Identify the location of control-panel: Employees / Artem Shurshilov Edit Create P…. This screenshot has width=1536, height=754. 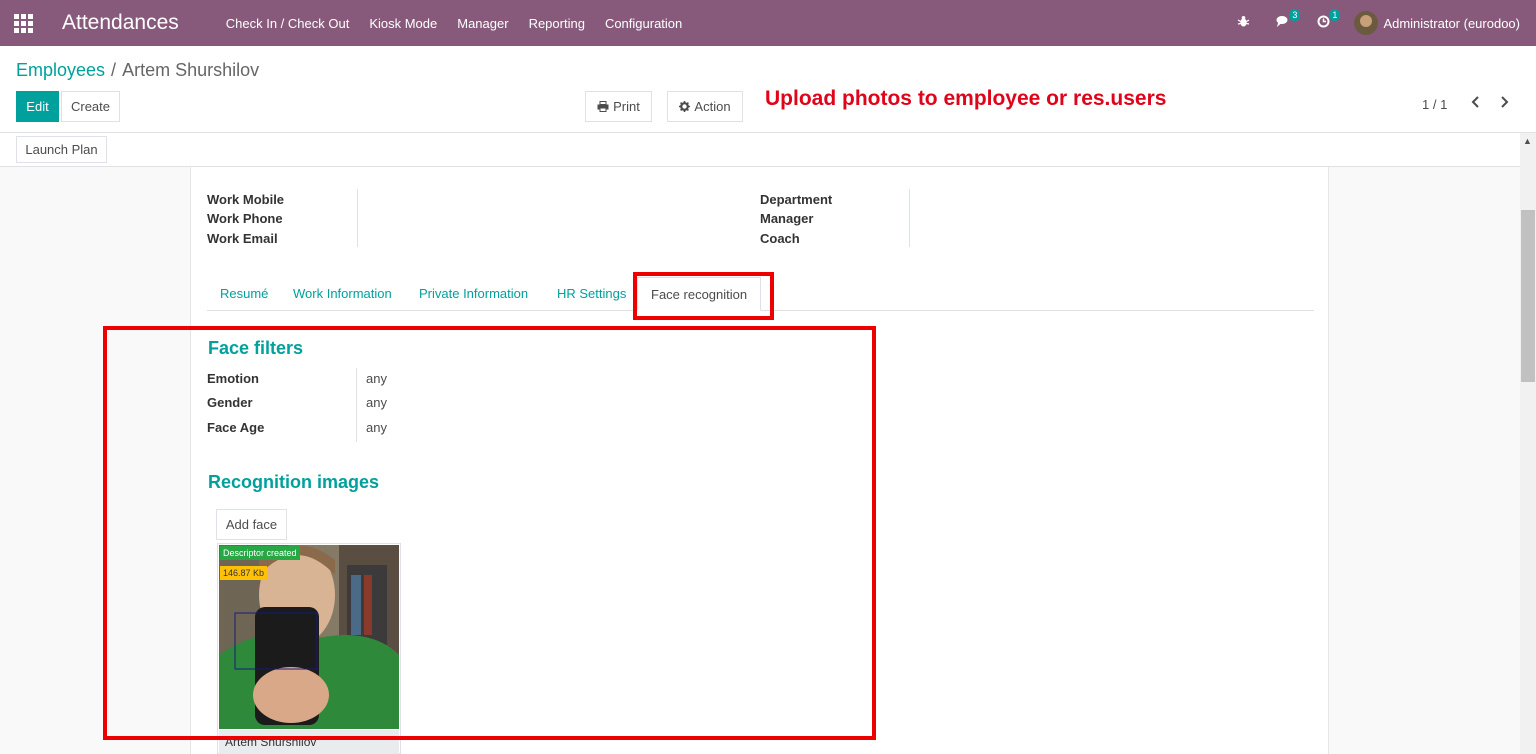
(768, 89).